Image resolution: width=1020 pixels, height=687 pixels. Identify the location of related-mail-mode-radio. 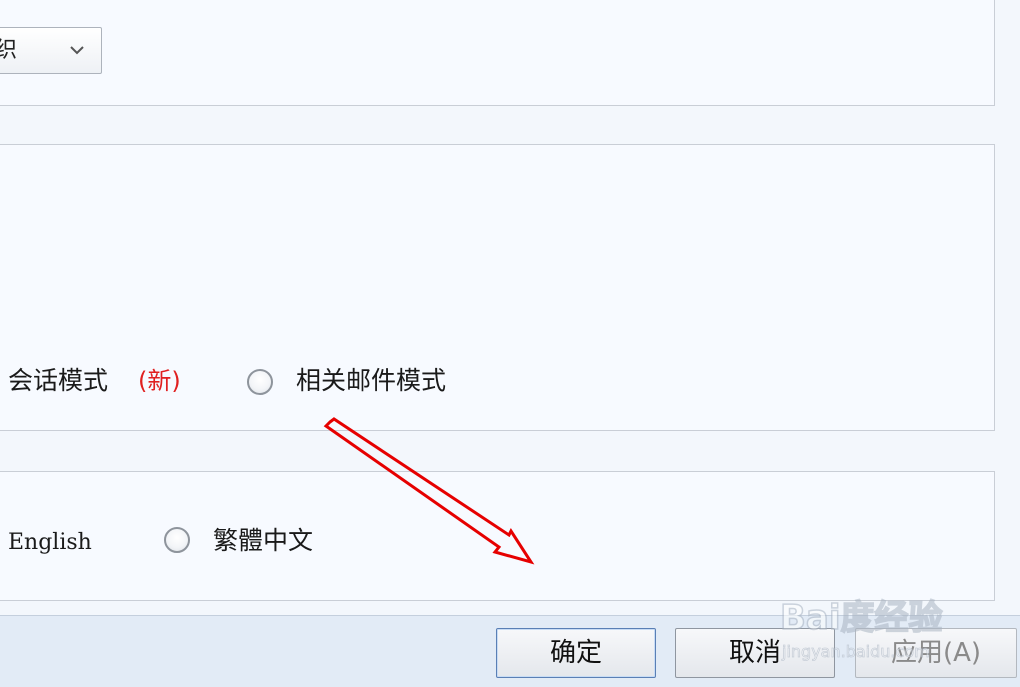
(260, 382).